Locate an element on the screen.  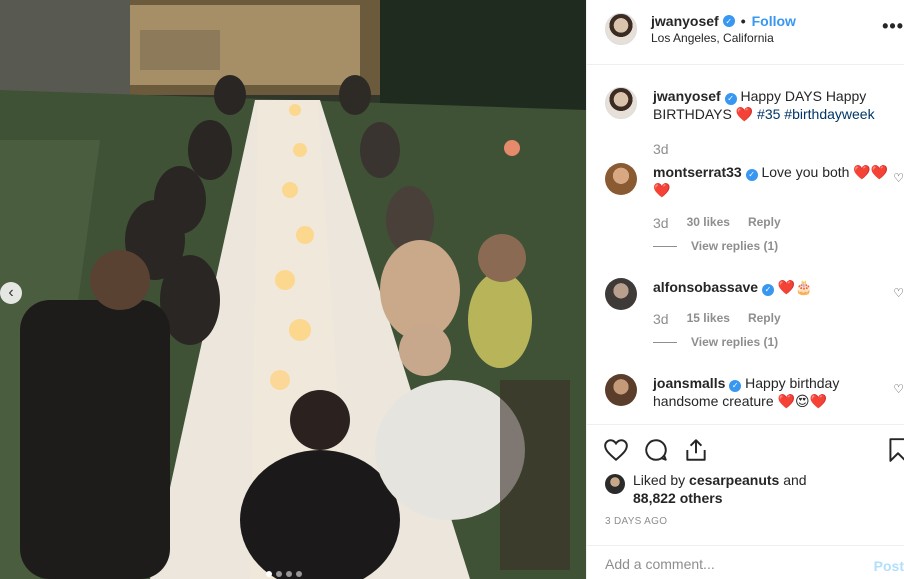
comment-username: joansmalls is located at coordinates (689, 383).